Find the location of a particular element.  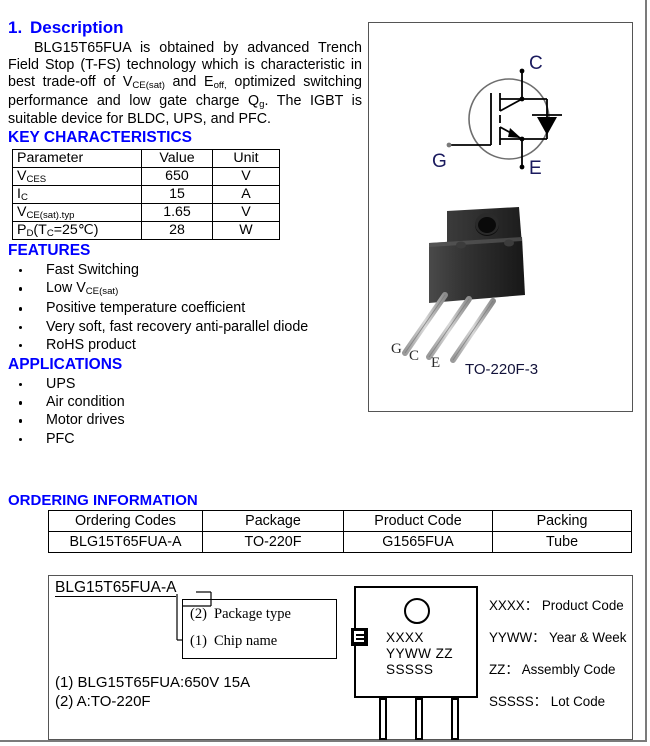

key-characteristics-heading: KEY CHARACTERISTICS is located at coordinates (100, 138).